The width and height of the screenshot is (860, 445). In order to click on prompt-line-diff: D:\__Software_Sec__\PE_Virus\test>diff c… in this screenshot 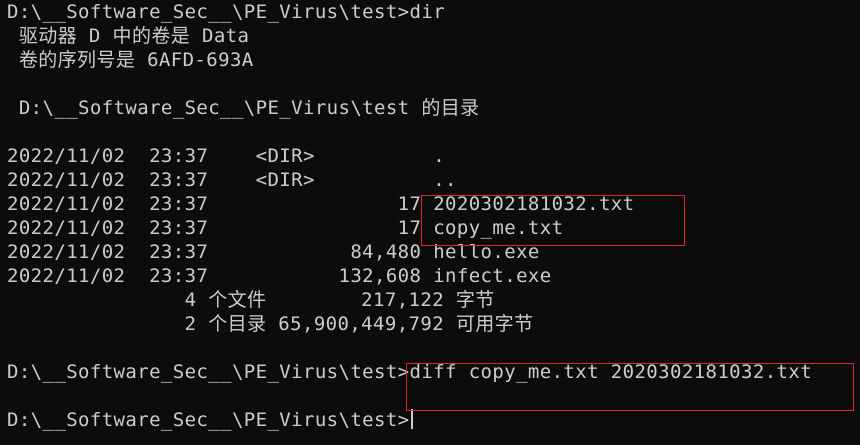, I will do `click(410, 372)`.